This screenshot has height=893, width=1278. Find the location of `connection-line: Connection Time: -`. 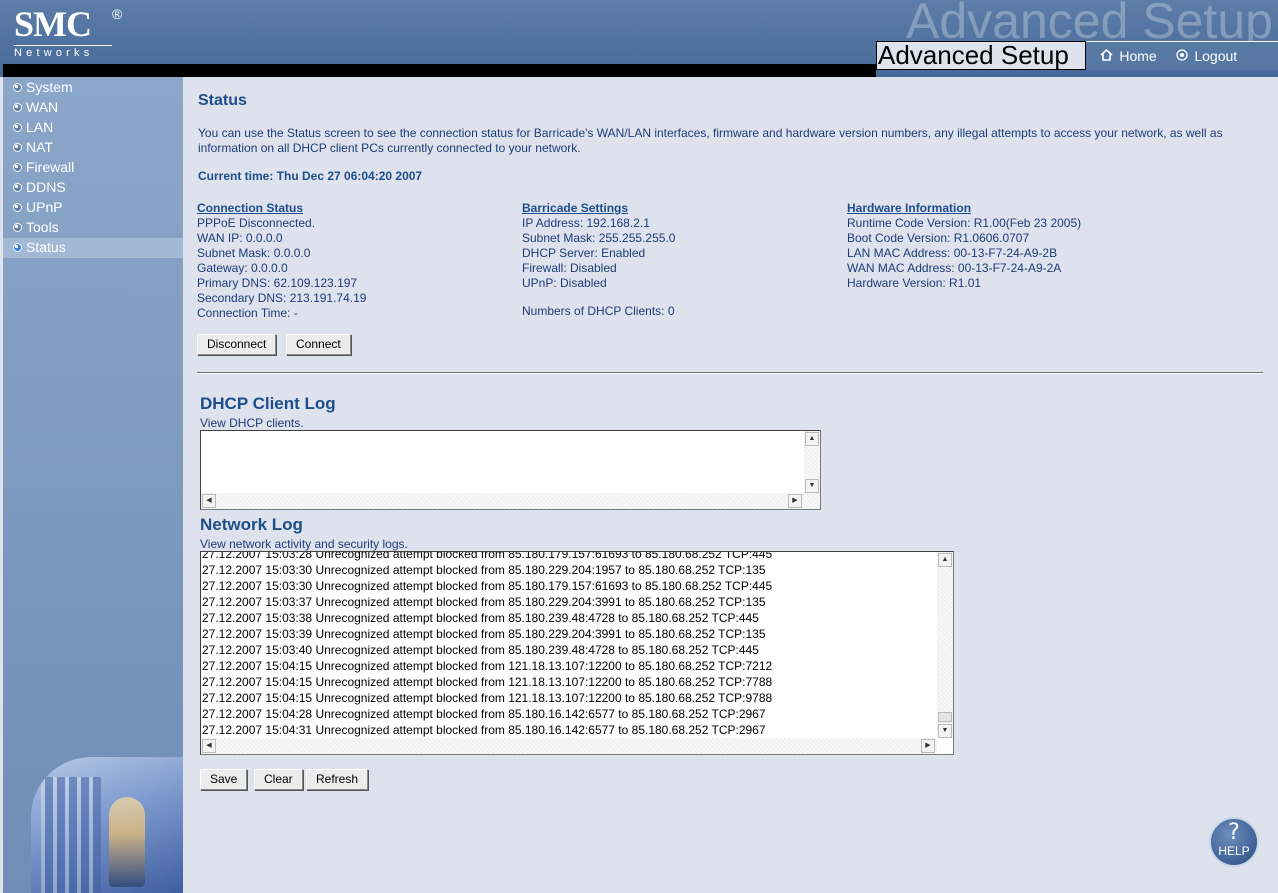

connection-line: Connection Time: - is located at coordinates (247, 313).